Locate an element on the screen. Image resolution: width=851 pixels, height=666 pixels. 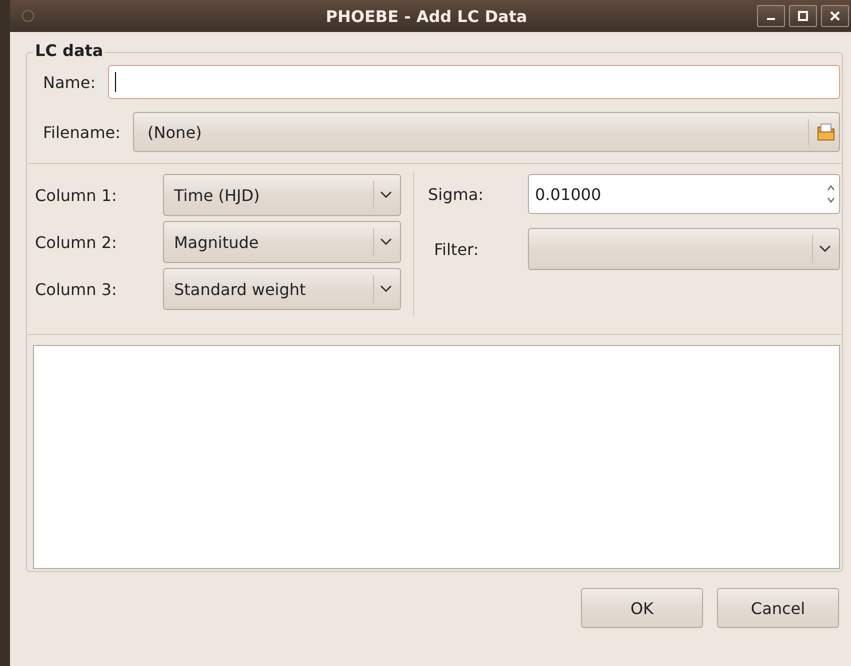
minimize-icon is located at coordinates (771, 16).